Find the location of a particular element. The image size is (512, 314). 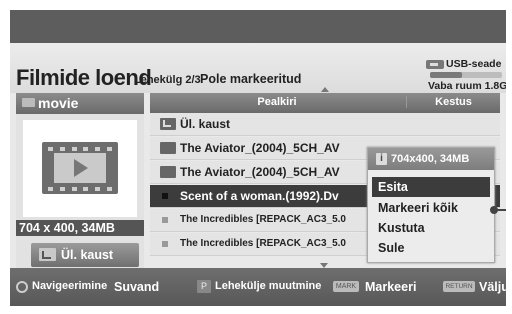

up-folder-label: Ül. kaust is located at coordinates (87, 255).